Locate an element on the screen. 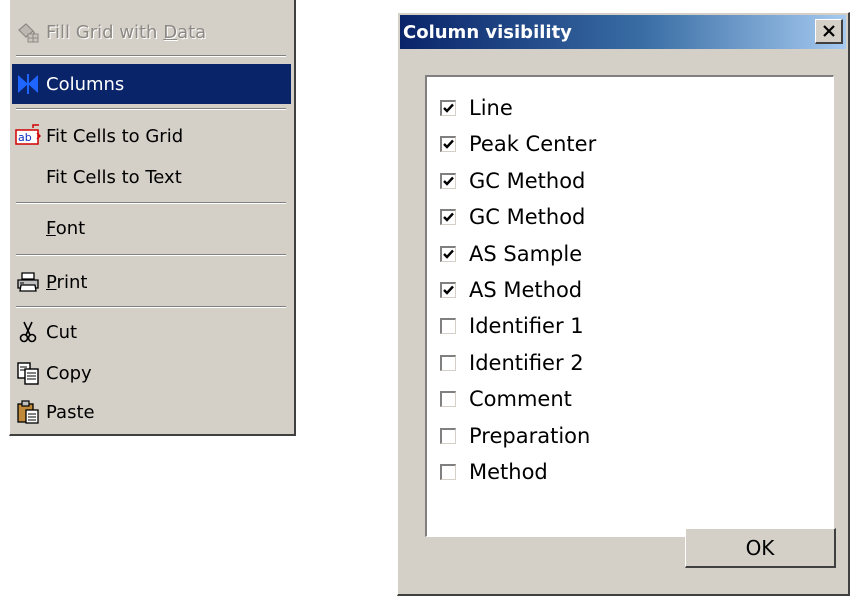  column-option-label: AS Sample is located at coordinates (526, 253).